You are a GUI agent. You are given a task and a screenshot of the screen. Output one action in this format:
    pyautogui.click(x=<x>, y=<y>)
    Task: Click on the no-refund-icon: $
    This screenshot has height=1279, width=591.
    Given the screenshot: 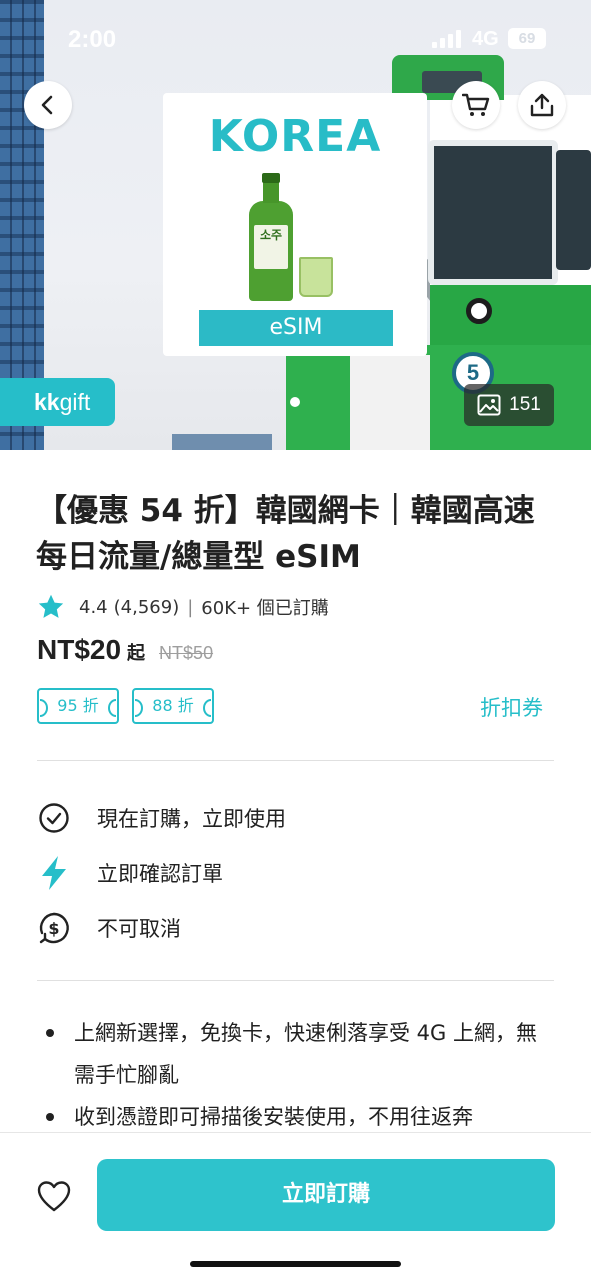 What is the action you would take?
    pyautogui.click(x=54, y=928)
    